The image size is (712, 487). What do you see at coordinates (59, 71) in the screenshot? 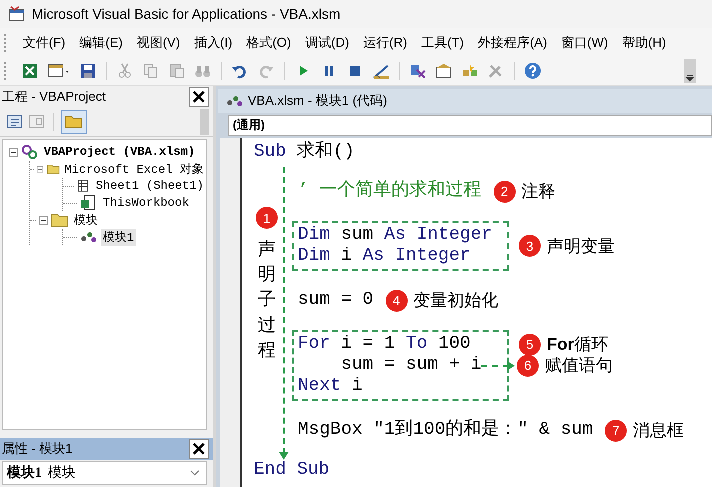
I see `form-icon` at bounding box center [59, 71].